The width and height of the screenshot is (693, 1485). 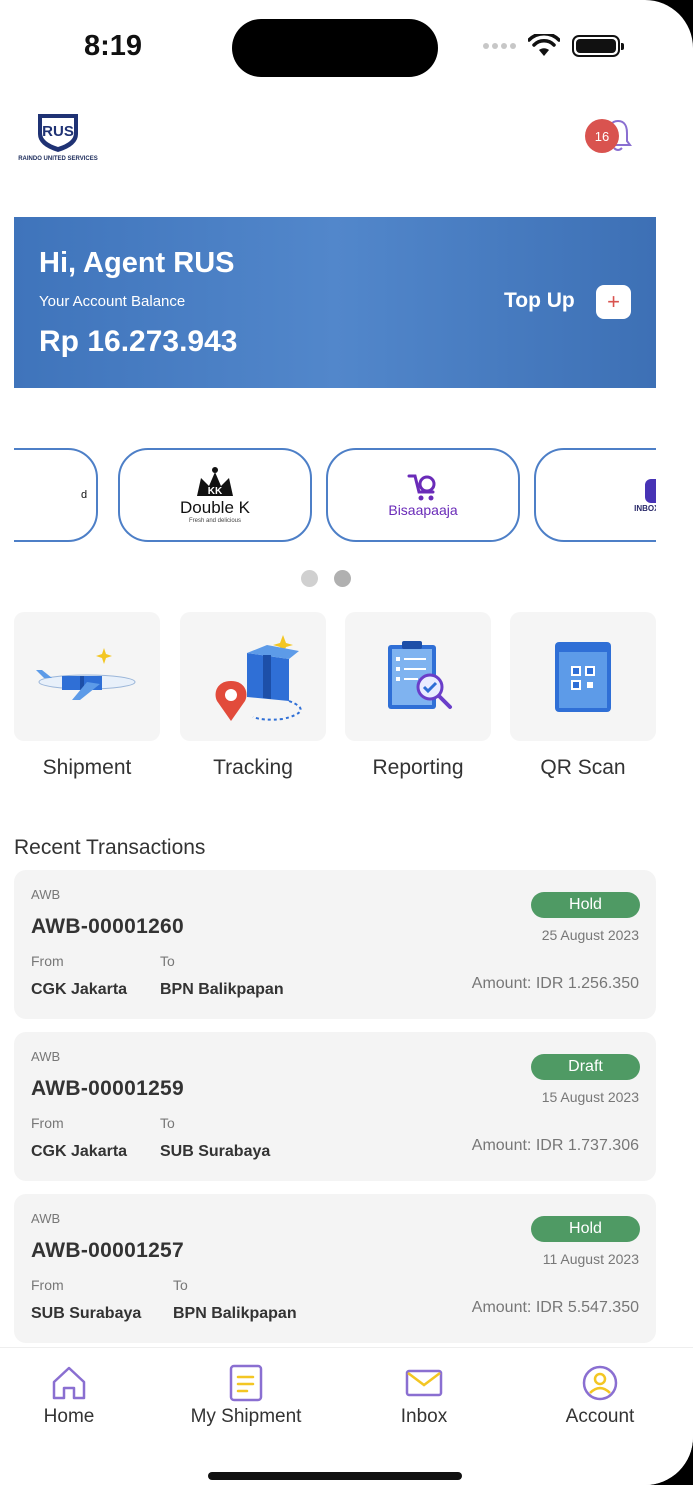 I want to click on home-indicator, so click(x=335, y=1476).